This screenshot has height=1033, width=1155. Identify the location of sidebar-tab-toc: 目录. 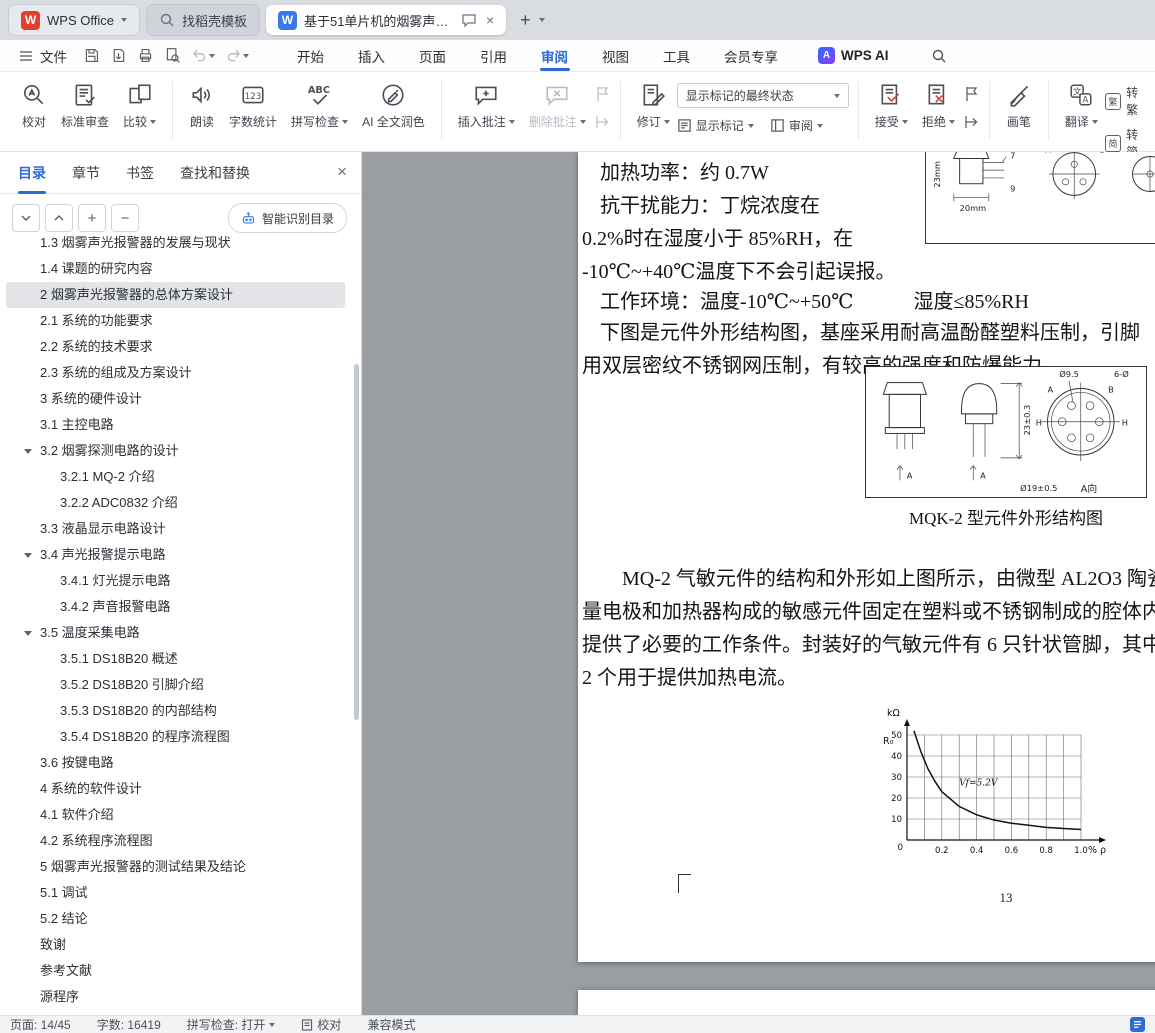
(32, 173).